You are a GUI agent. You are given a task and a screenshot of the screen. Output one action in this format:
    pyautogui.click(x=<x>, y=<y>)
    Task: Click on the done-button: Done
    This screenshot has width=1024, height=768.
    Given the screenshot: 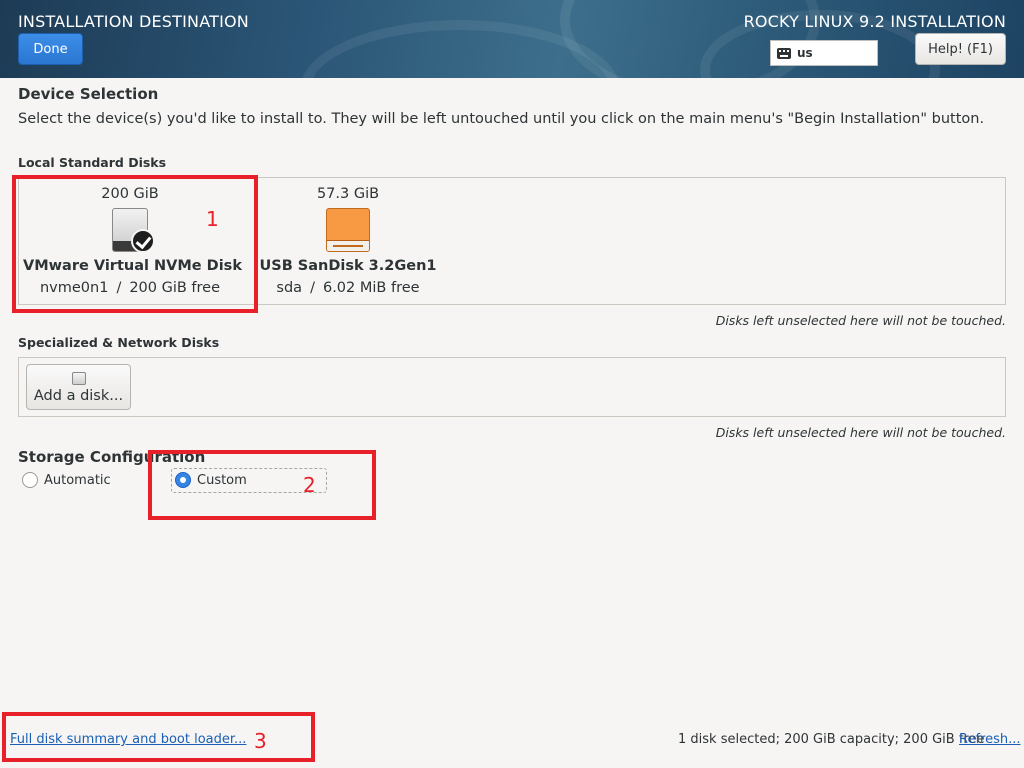 What is the action you would take?
    pyautogui.click(x=50, y=49)
    